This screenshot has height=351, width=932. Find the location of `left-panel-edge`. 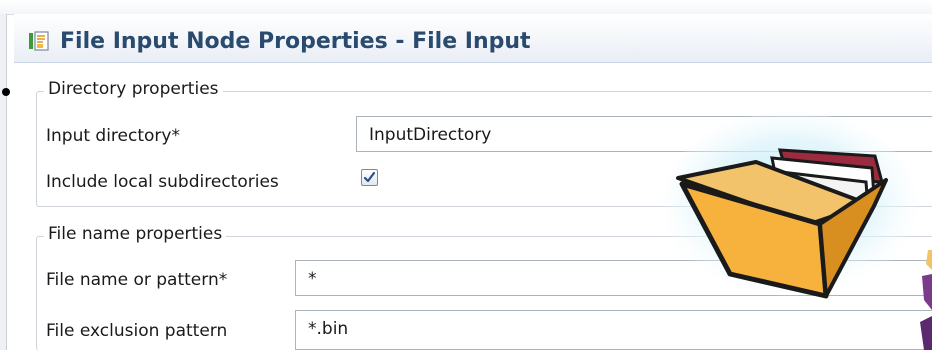

left-panel-edge is located at coordinates (3, 182).